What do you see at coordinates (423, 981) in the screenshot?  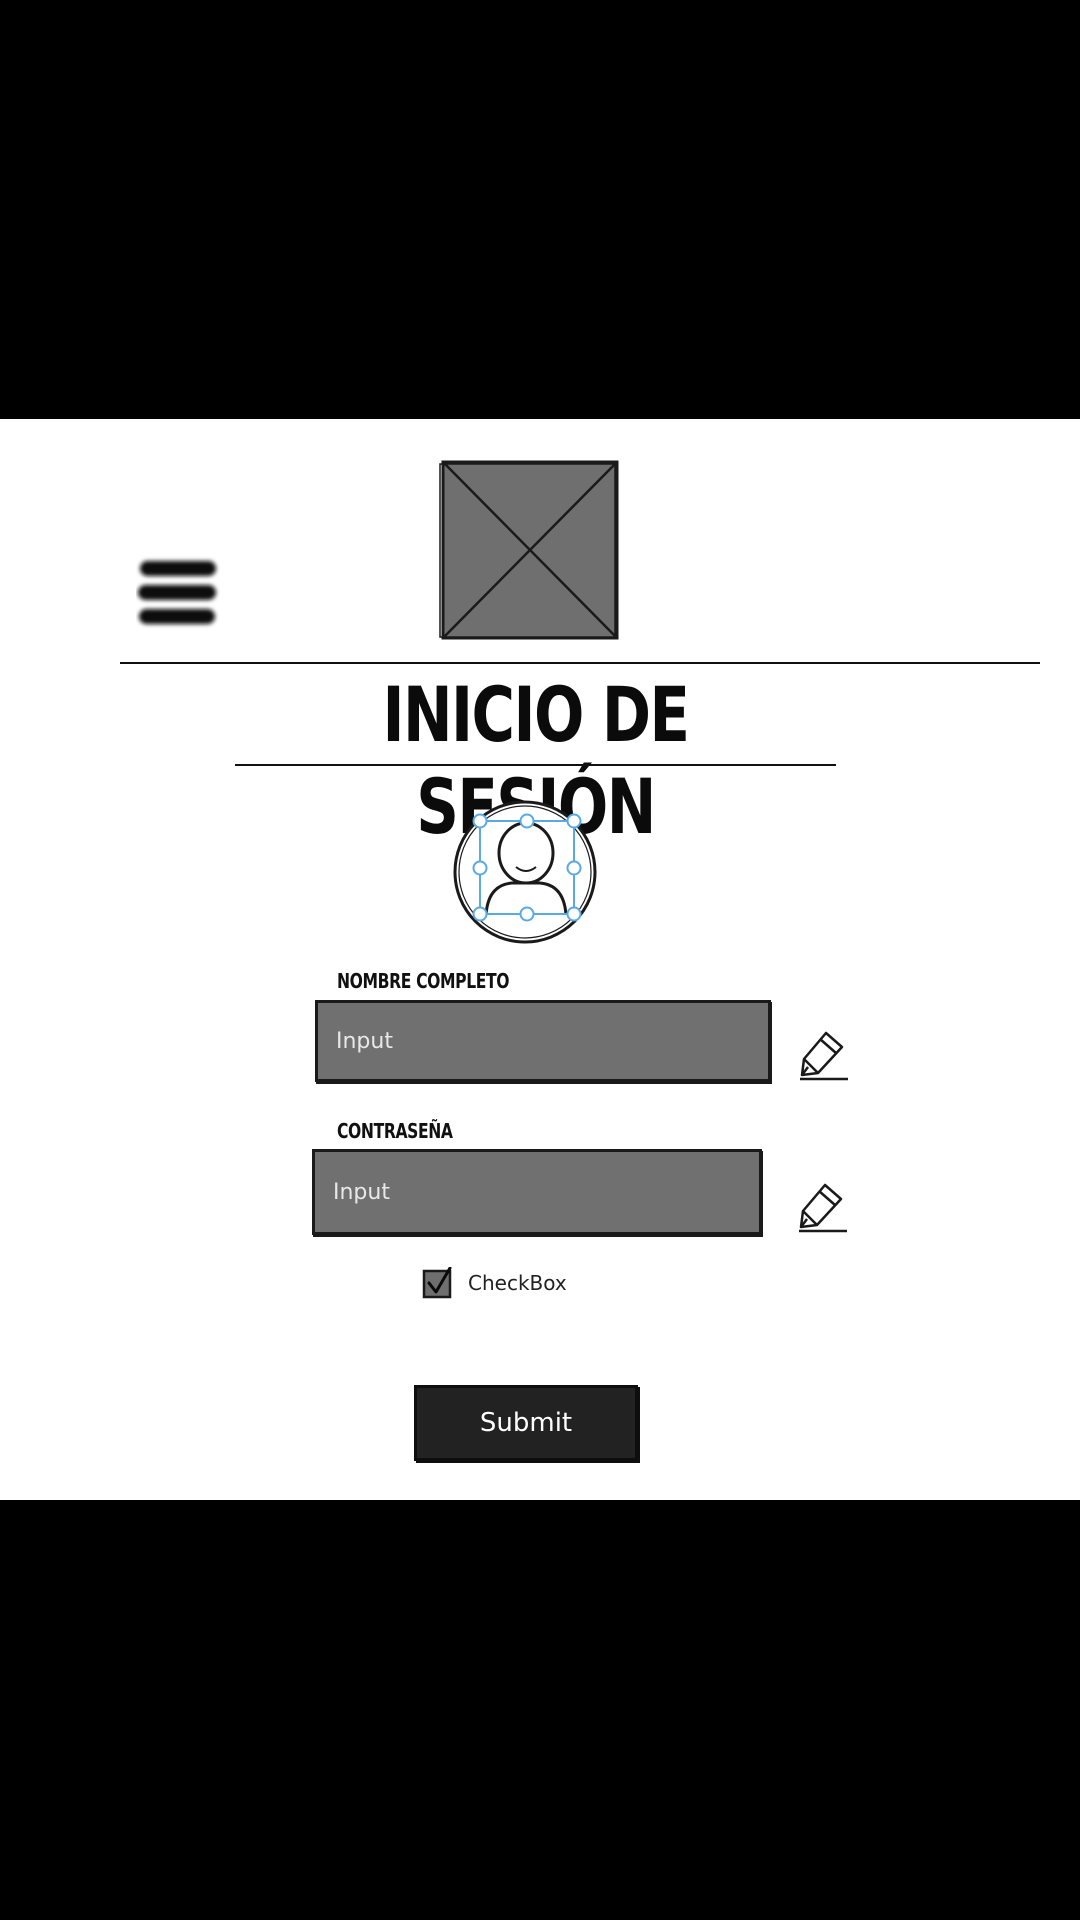 I see `name-label: NOMBRE COMPLETO` at bounding box center [423, 981].